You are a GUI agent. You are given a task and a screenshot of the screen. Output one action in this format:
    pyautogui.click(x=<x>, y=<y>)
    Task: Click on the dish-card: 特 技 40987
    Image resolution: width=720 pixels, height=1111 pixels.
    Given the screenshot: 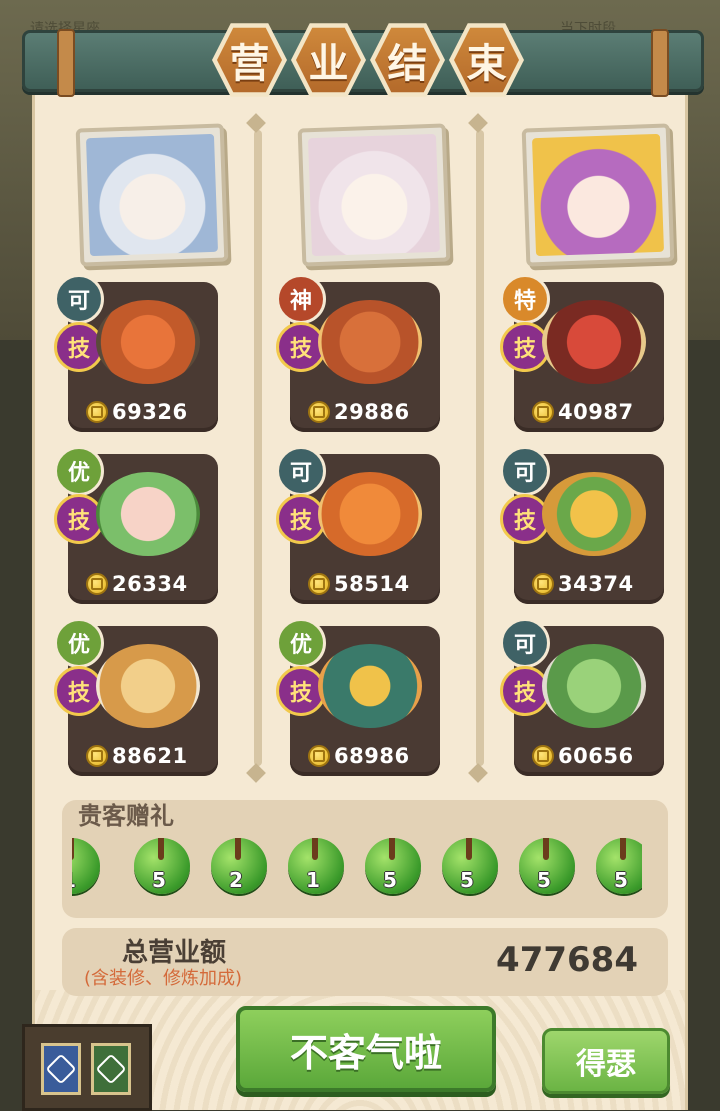 What is the action you would take?
    pyautogui.click(x=582, y=353)
    